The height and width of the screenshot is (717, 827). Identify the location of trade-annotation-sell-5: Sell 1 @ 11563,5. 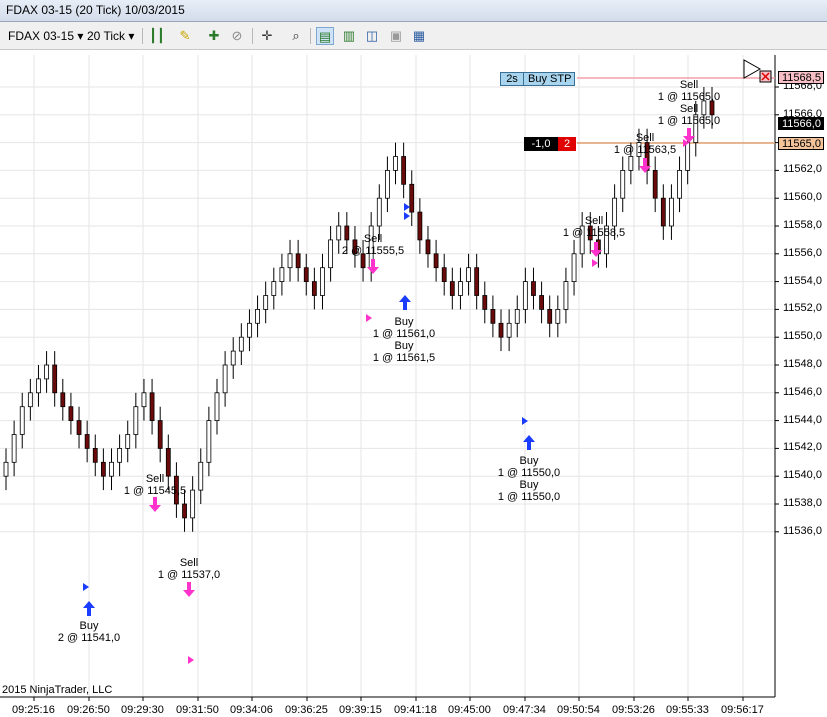
(645, 144).